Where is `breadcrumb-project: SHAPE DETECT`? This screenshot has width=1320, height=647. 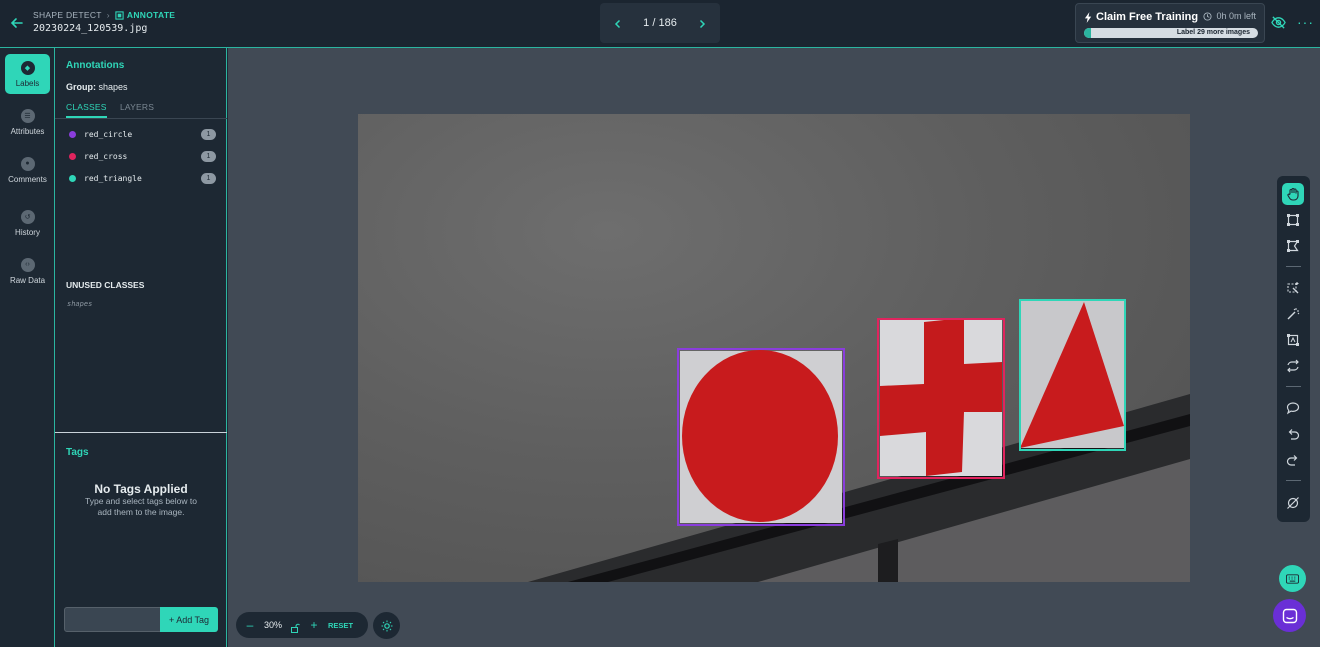
breadcrumb-project: SHAPE DETECT is located at coordinates (67, 15).